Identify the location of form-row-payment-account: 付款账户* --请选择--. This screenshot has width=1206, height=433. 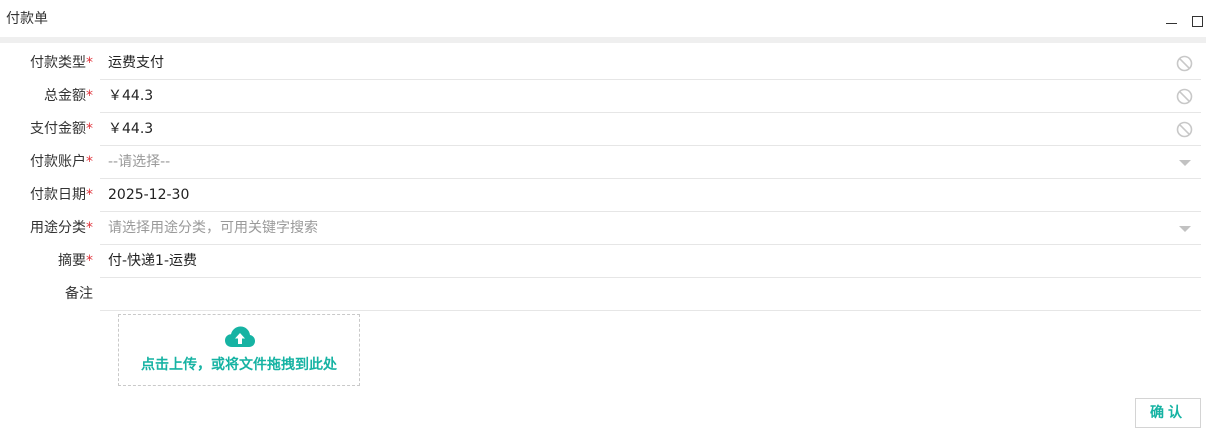
(603, 162).